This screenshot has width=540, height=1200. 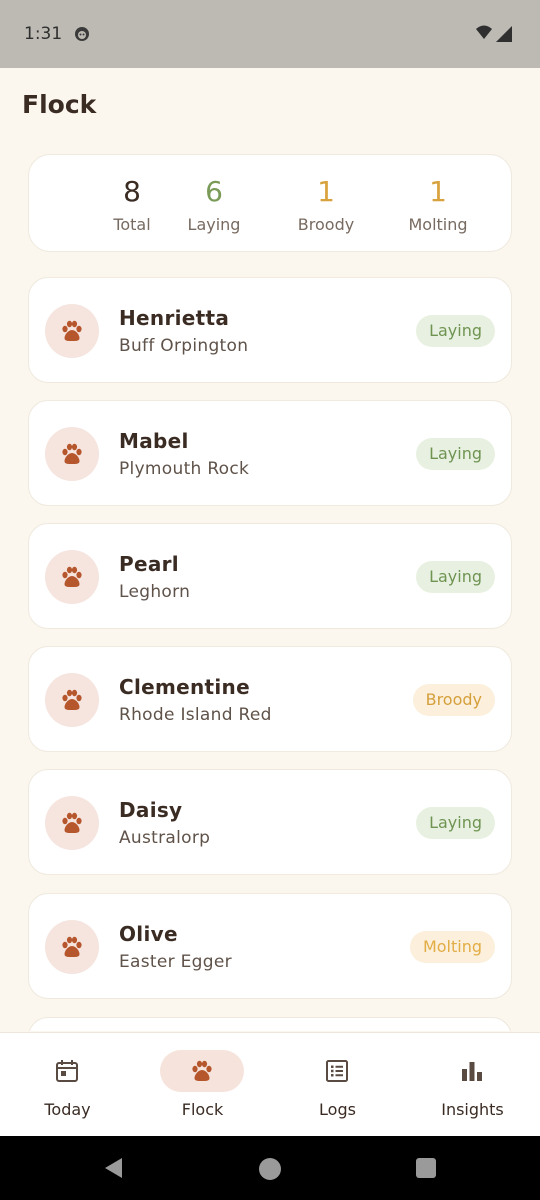 I want to click on hen-breed: Easter Egger, so click(x=175, y=962).